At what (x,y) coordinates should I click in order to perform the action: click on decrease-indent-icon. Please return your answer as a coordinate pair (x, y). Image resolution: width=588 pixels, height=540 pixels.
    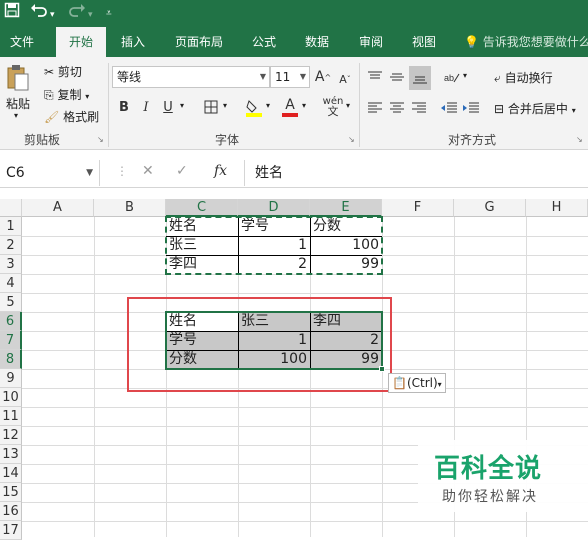
    Looking at the image, I should click on (449, 108).